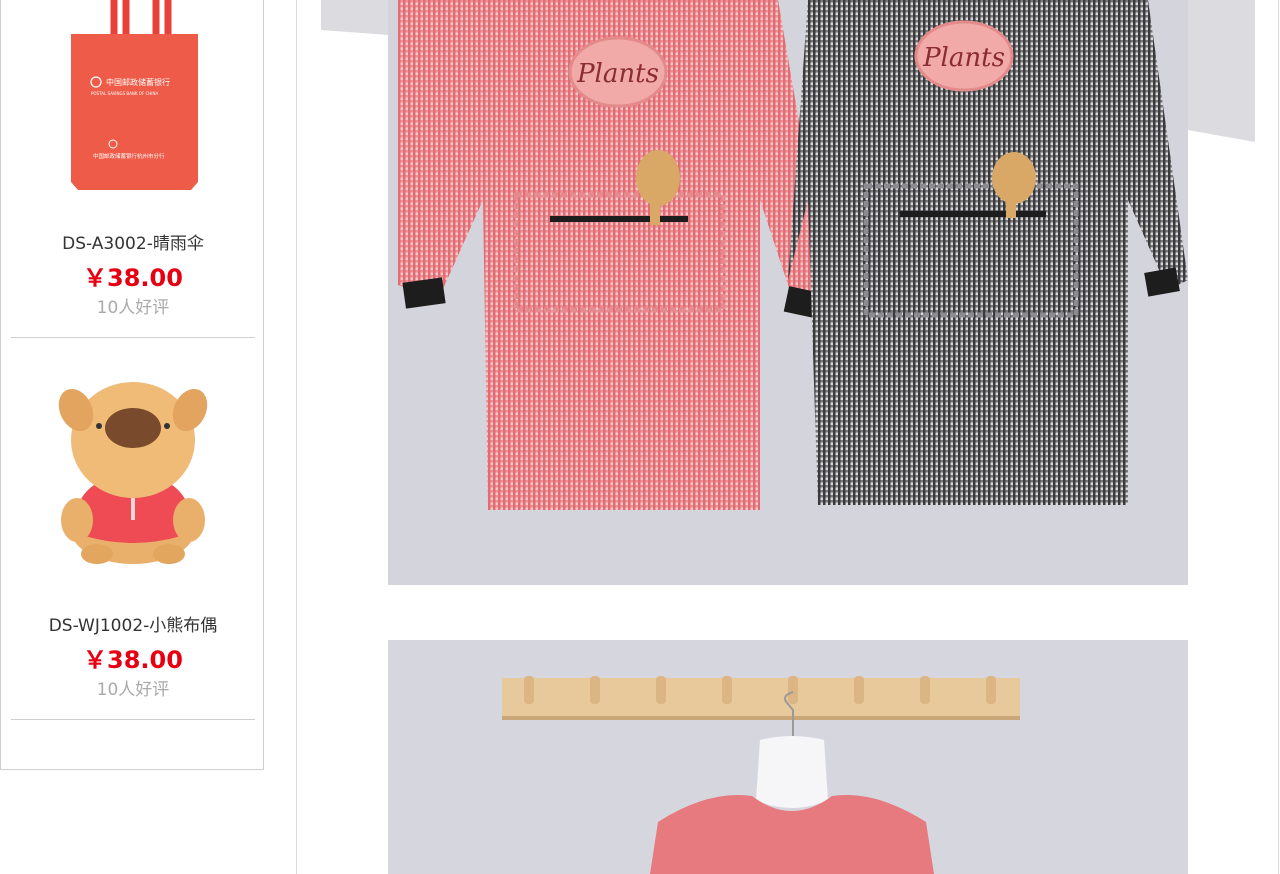 This screenshot has height=874, width=1280. What do you see at coordinates (124, 93) in the screenshot?
I see `bag-print-subtitle: POSTAL SAVINGS BANK OF CHINA` at bounding box center [124, 93].